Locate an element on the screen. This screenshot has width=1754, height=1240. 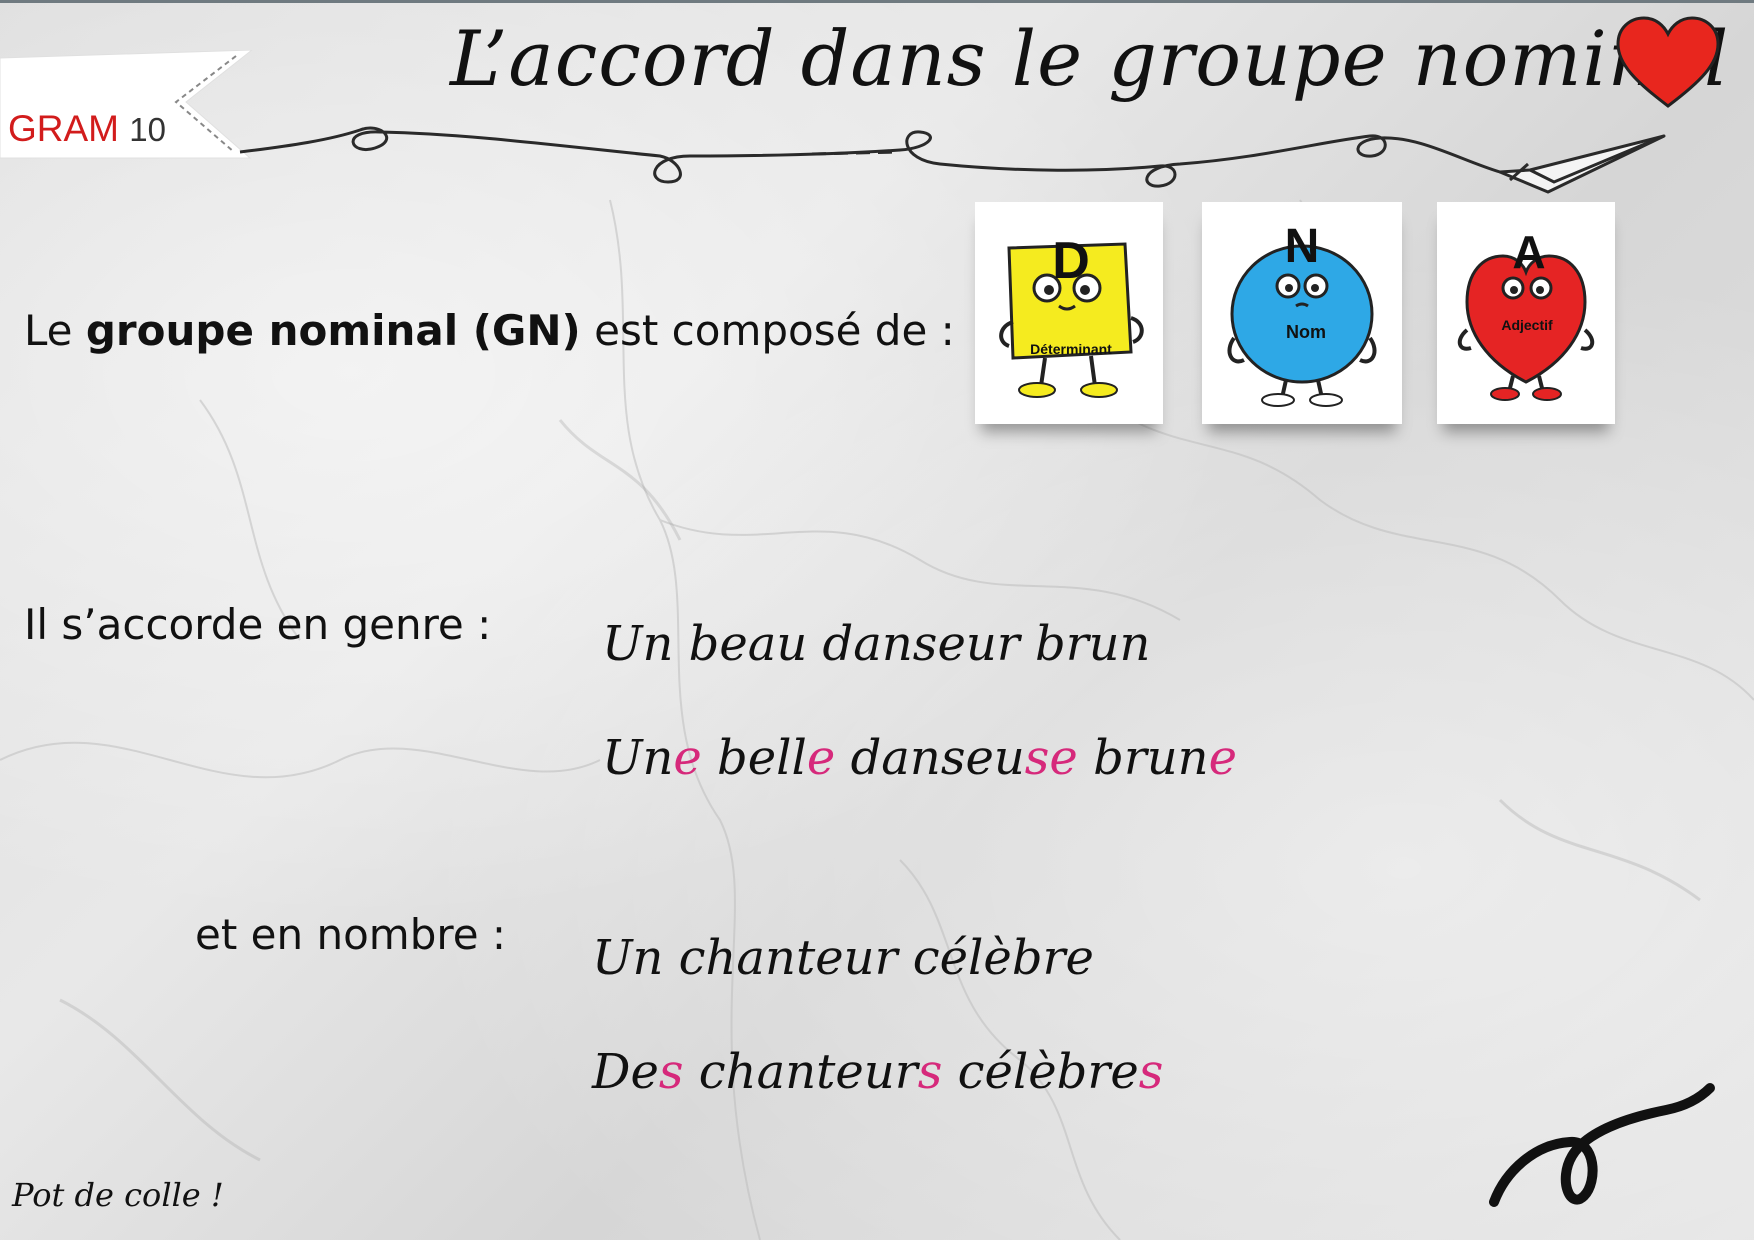
page-title: L’accord dans le groupe nominal is located at coordinates (1090, 58).